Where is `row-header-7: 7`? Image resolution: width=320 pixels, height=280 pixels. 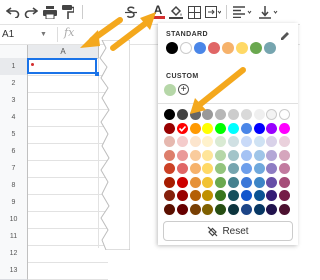
row-header-7: 7 is located at coordinates (14, 169).